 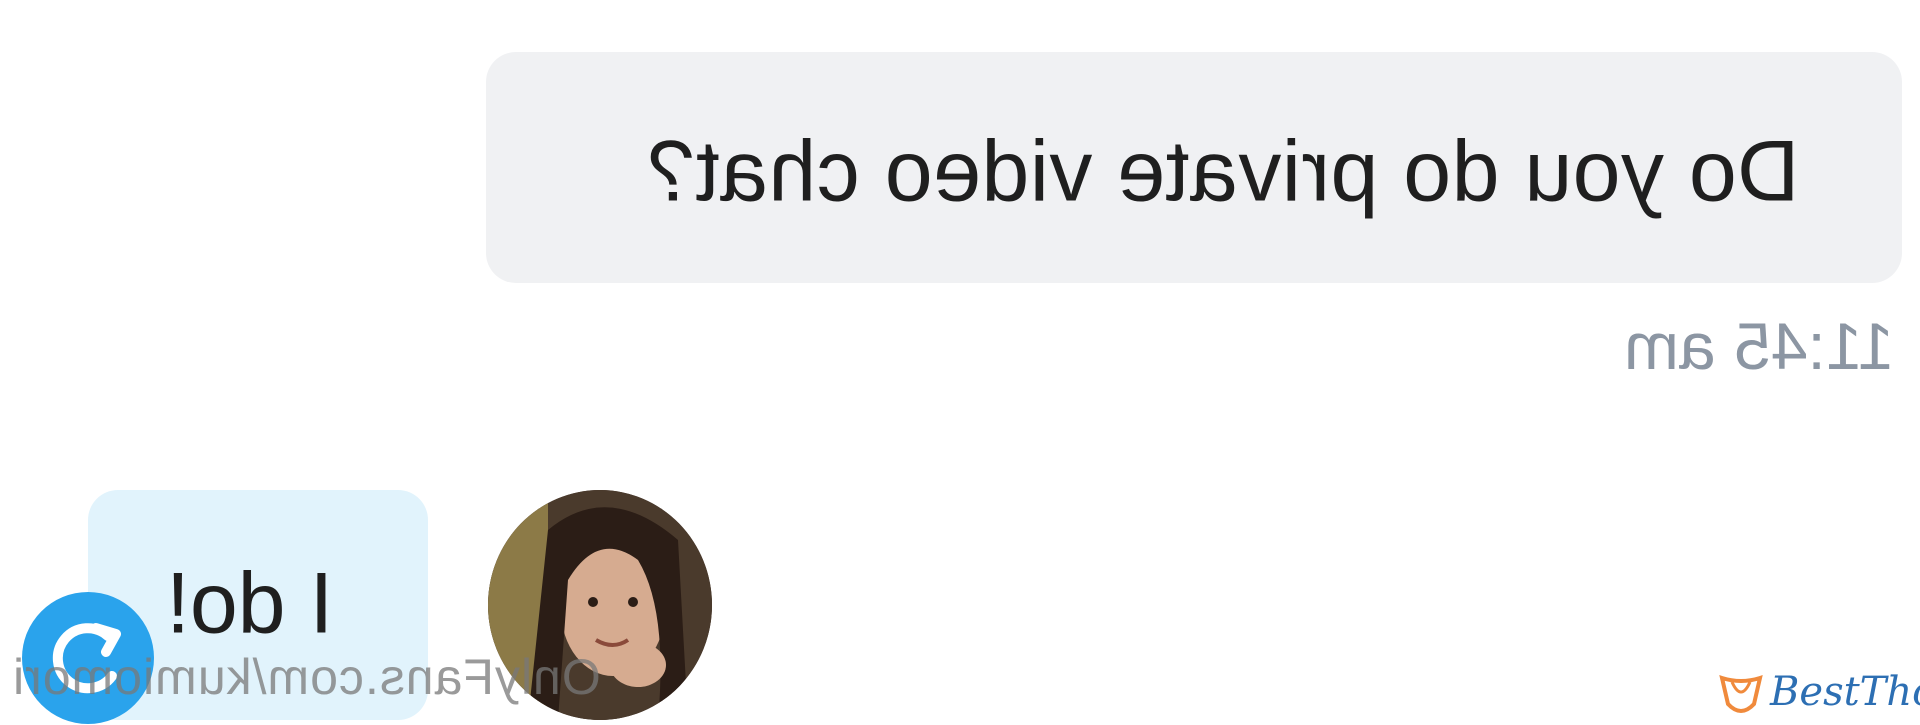 What do you see at coordinates (306, 677) in the screenshot?
I see `watermark-url: OnlyFans.com/kumiomori` at bounding box center [306, 677].